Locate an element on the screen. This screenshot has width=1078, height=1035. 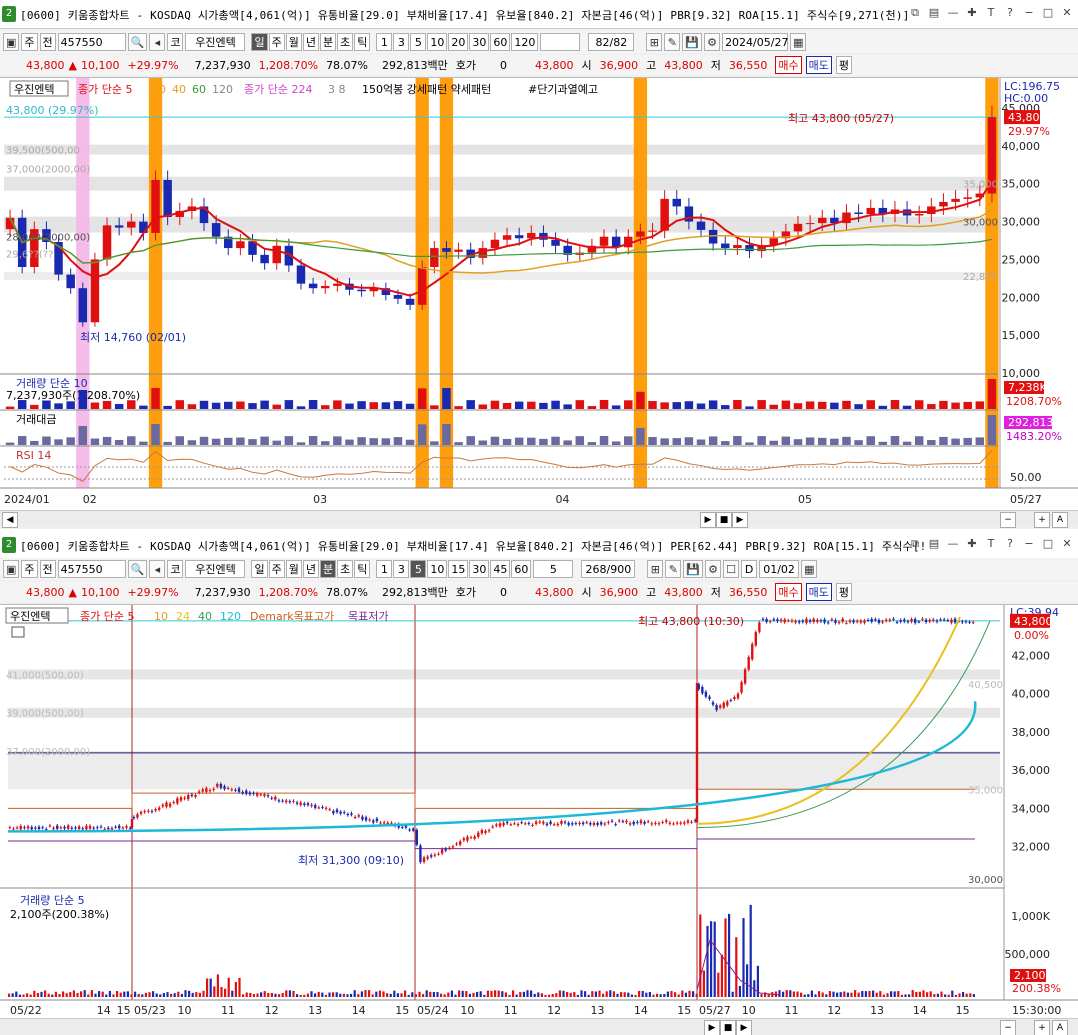
stock-code-input: 457550 is located at coordinates (91, 569).